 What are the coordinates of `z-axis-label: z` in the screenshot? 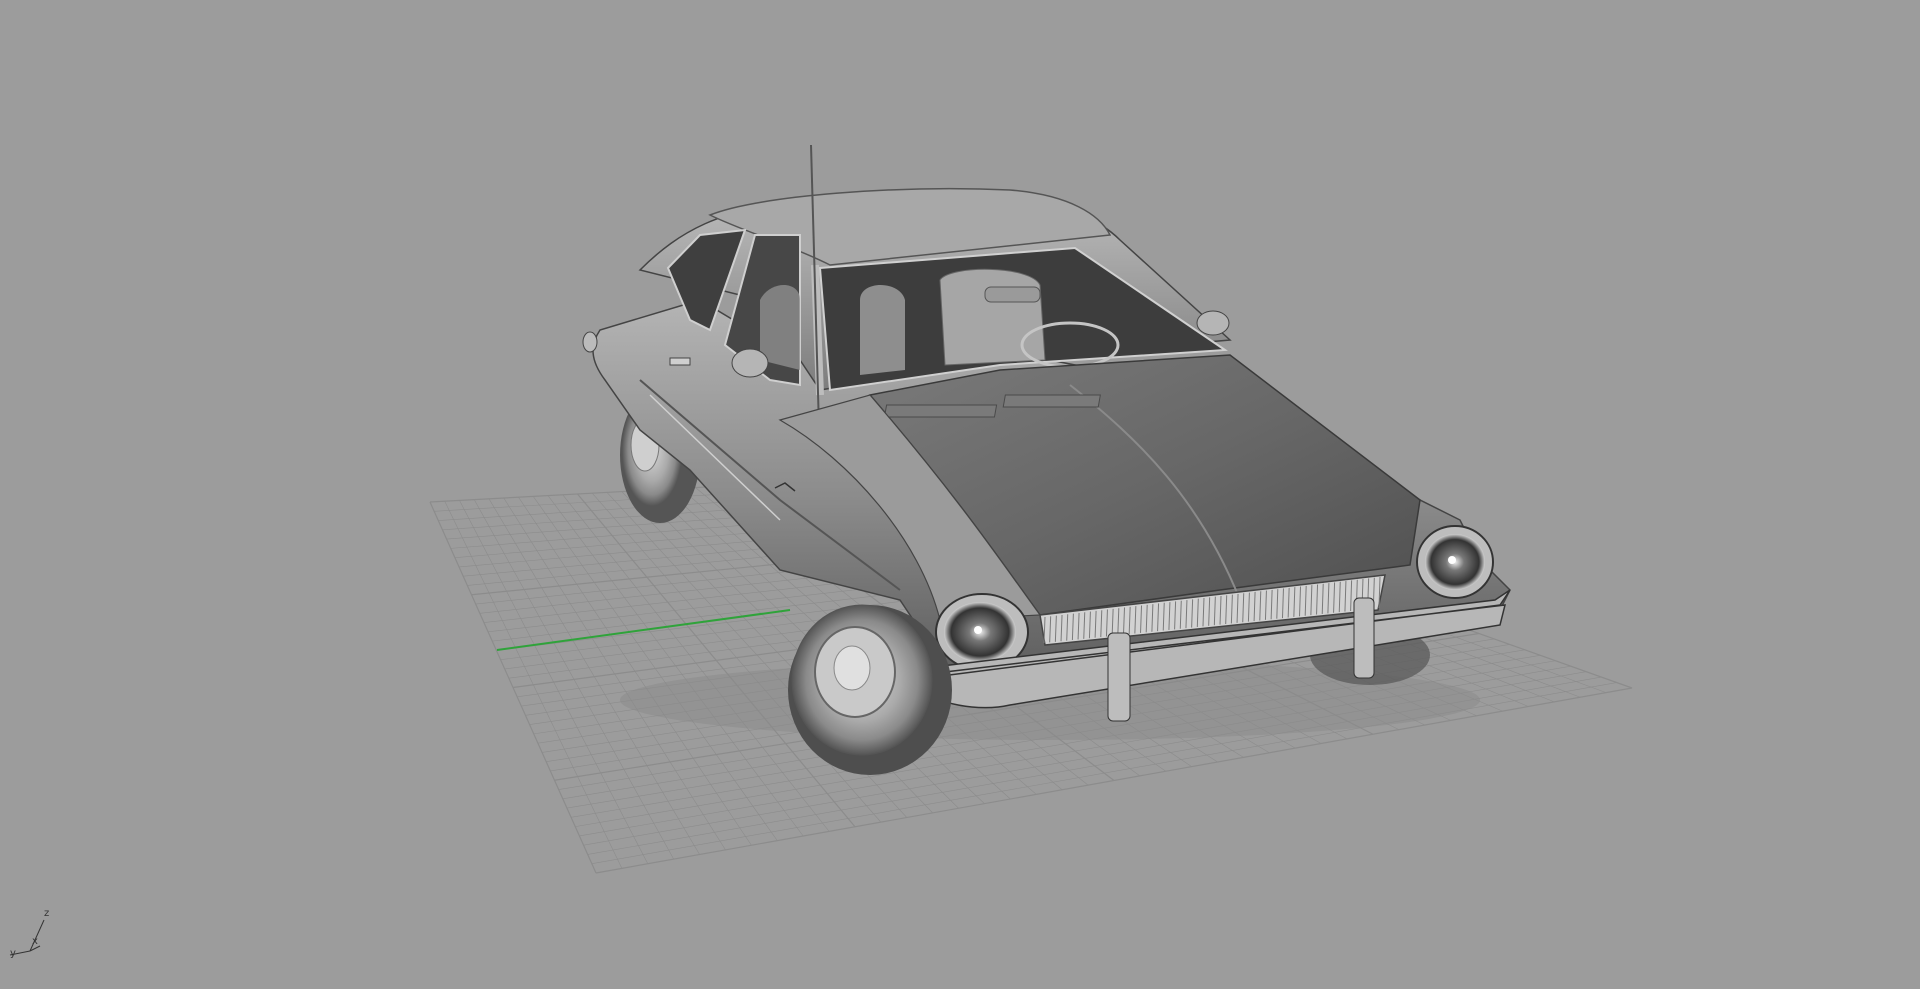 It's located at (47, 913).